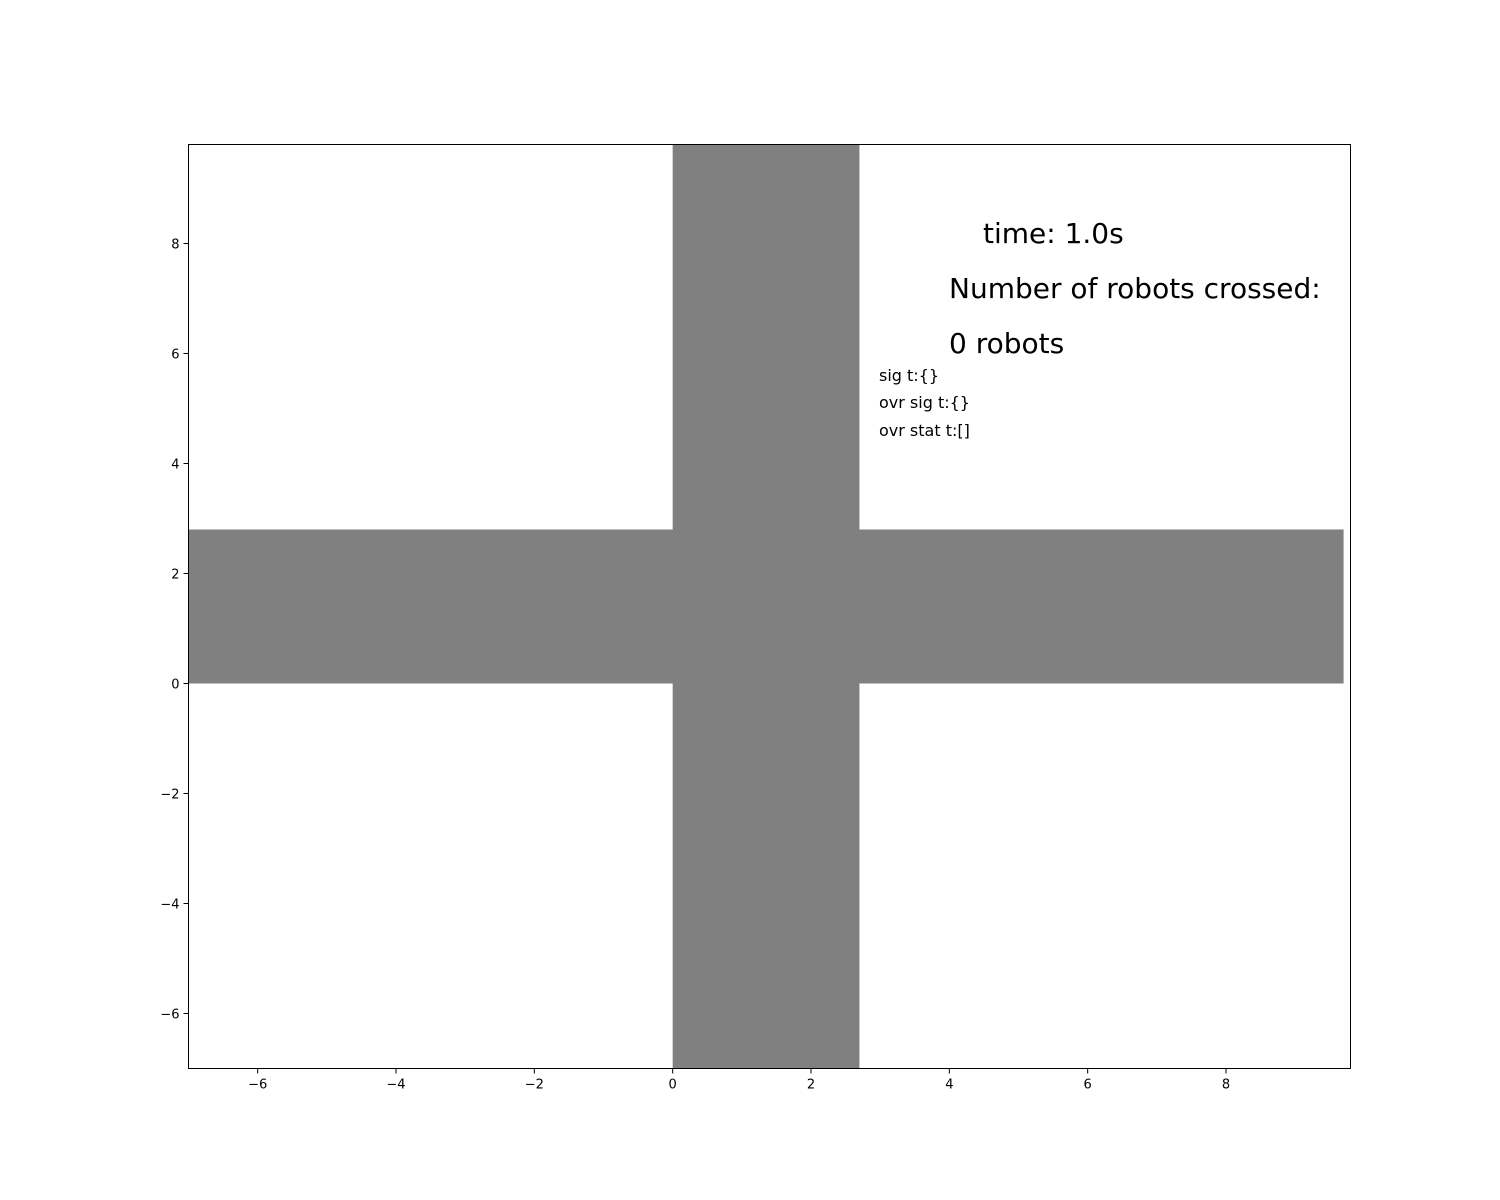  I want to click on y-tick-label: 4, so click(175, 465).